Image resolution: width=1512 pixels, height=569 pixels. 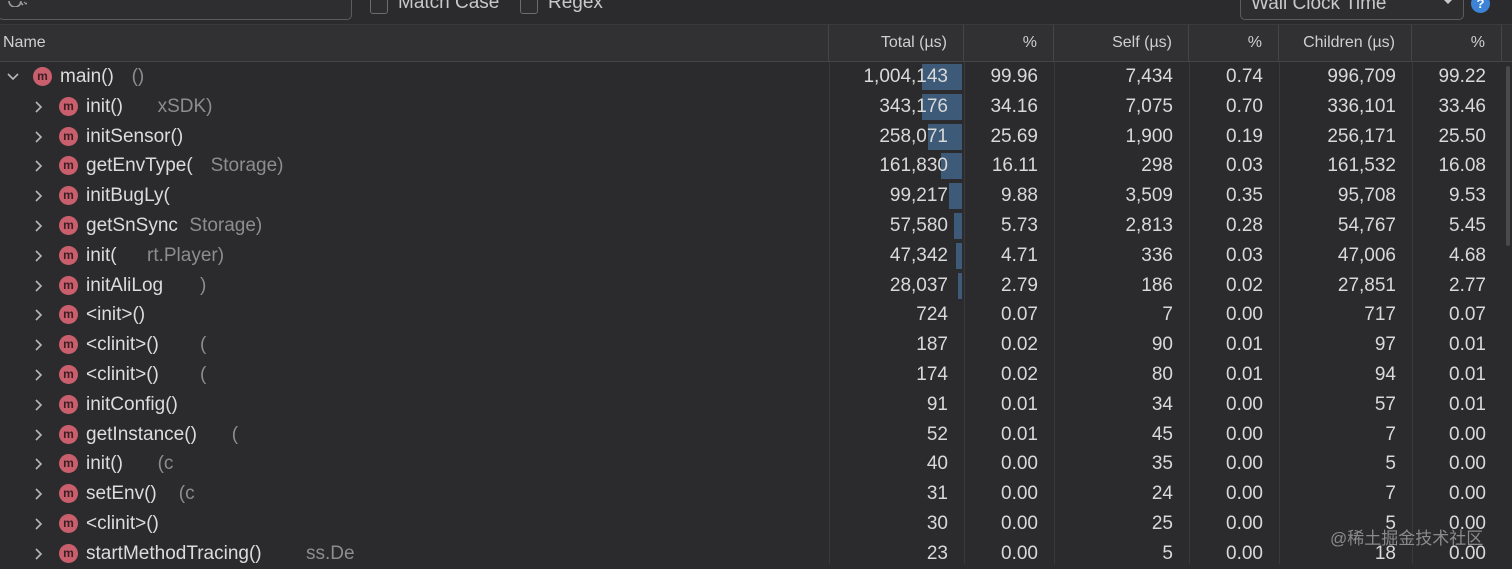 What do you see at coordinates (139, 166) in the screenshot?
I see `method-name: getEnvType(` at bounding box center [139, 166].